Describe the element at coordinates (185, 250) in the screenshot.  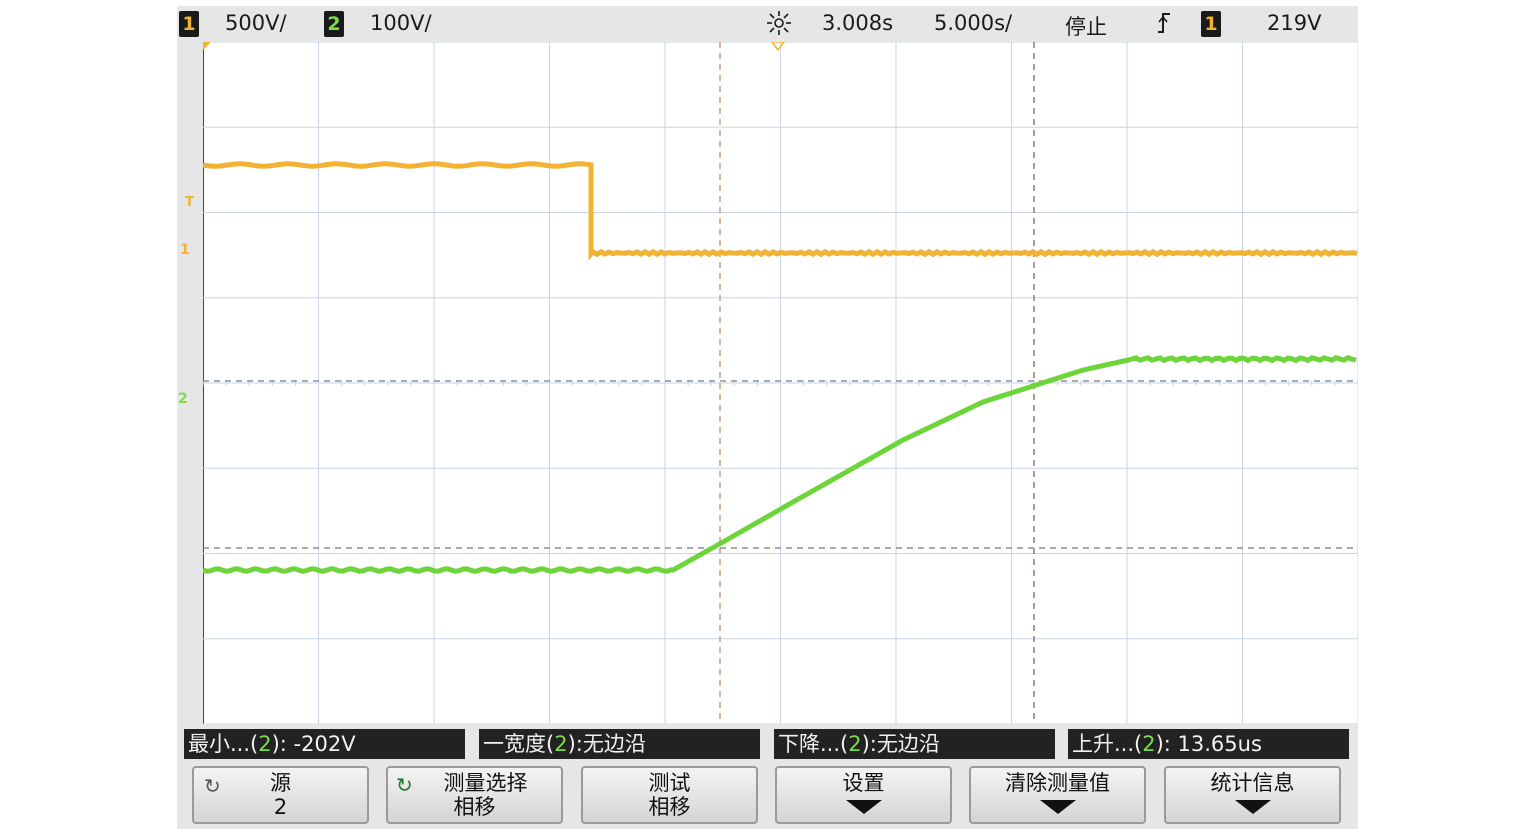
I see `channel-1-marker-label: 1` at that location.